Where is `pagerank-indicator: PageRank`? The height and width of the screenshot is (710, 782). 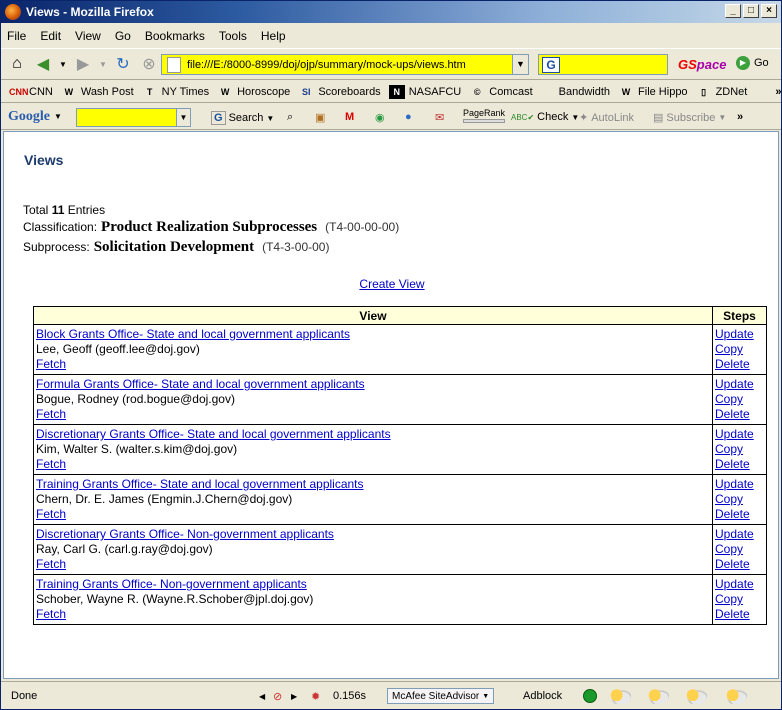
pagerank-indicator: PageRank is located at coordinates (484, 115).